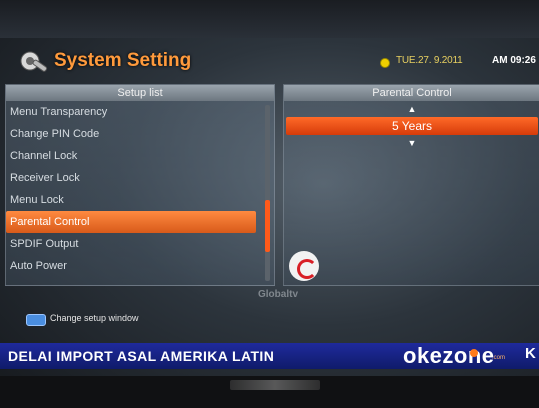  What do you see at coordinates (530, 353) in the screenshot?
I see `ticker-next-text: K` at bounding box center [530, 353].